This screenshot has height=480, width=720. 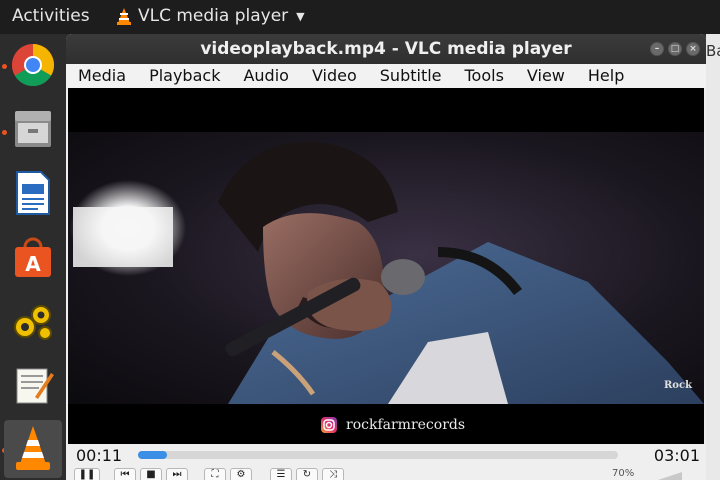 What do you see at coordinates (378, 455) in the screenshot?
I see `seek-slider` at bounding box center [378, 455].